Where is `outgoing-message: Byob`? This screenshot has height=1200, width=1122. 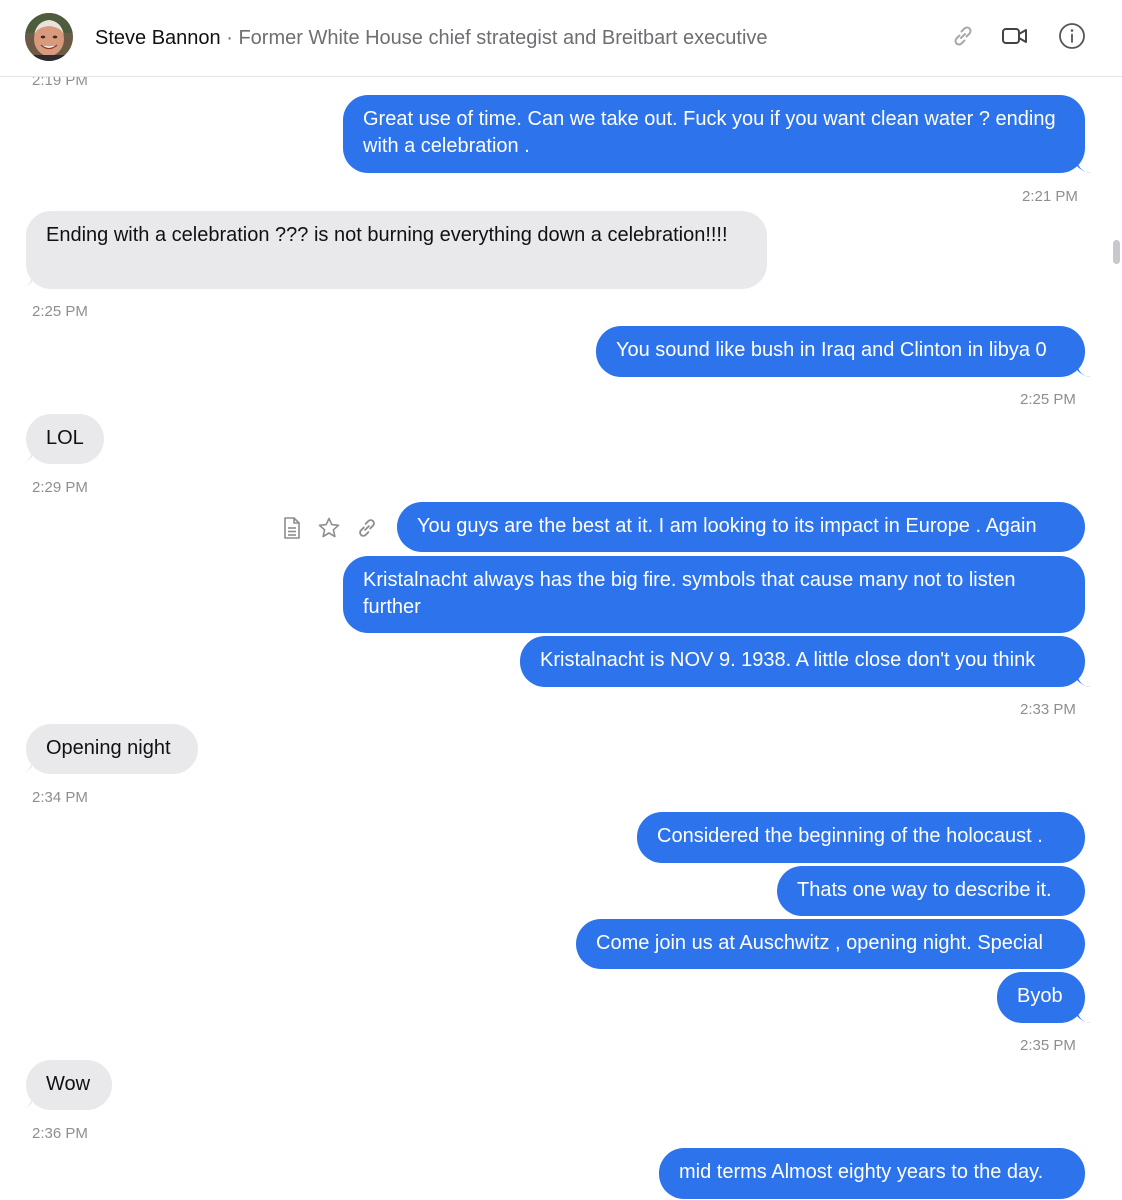 outgoing-message: Byob is located at coordinates (1041, 997).